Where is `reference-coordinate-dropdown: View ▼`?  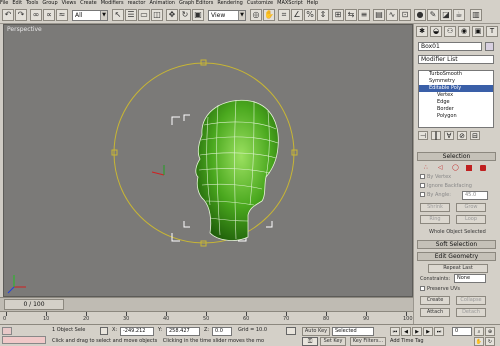
reference-coordinate-dropdown: View ▼ is located at coordinates (227, 15).